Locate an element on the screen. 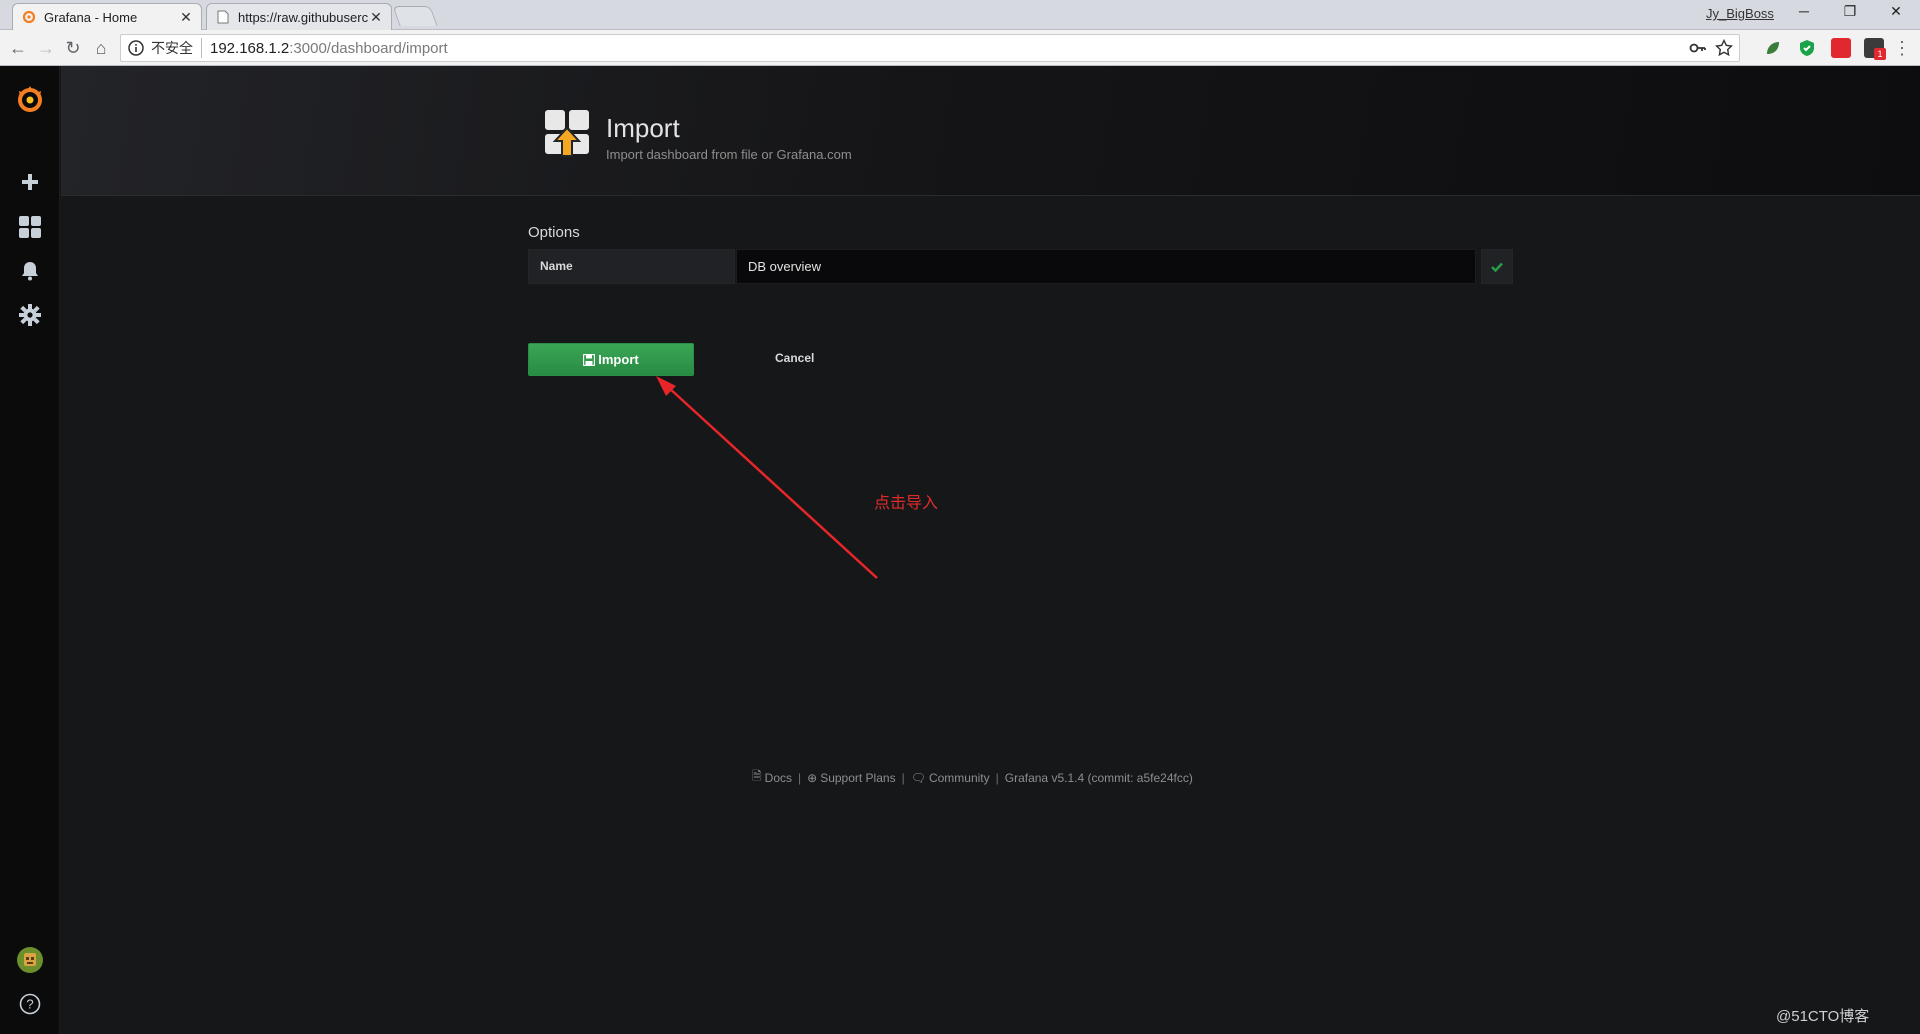  annotation-arrow is located at coordinates (767, 477).